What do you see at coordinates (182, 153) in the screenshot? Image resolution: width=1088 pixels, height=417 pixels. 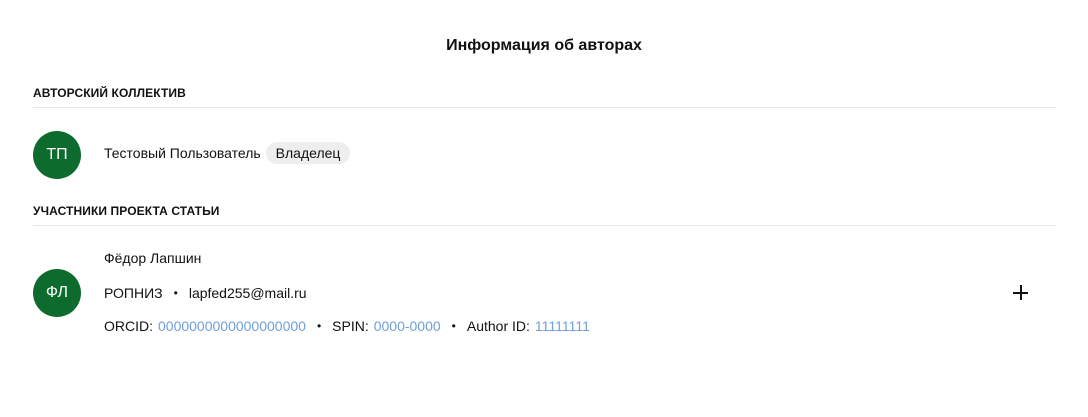 I see `author-name: Тестовый Пользователь` at bounding box center [182, 153].